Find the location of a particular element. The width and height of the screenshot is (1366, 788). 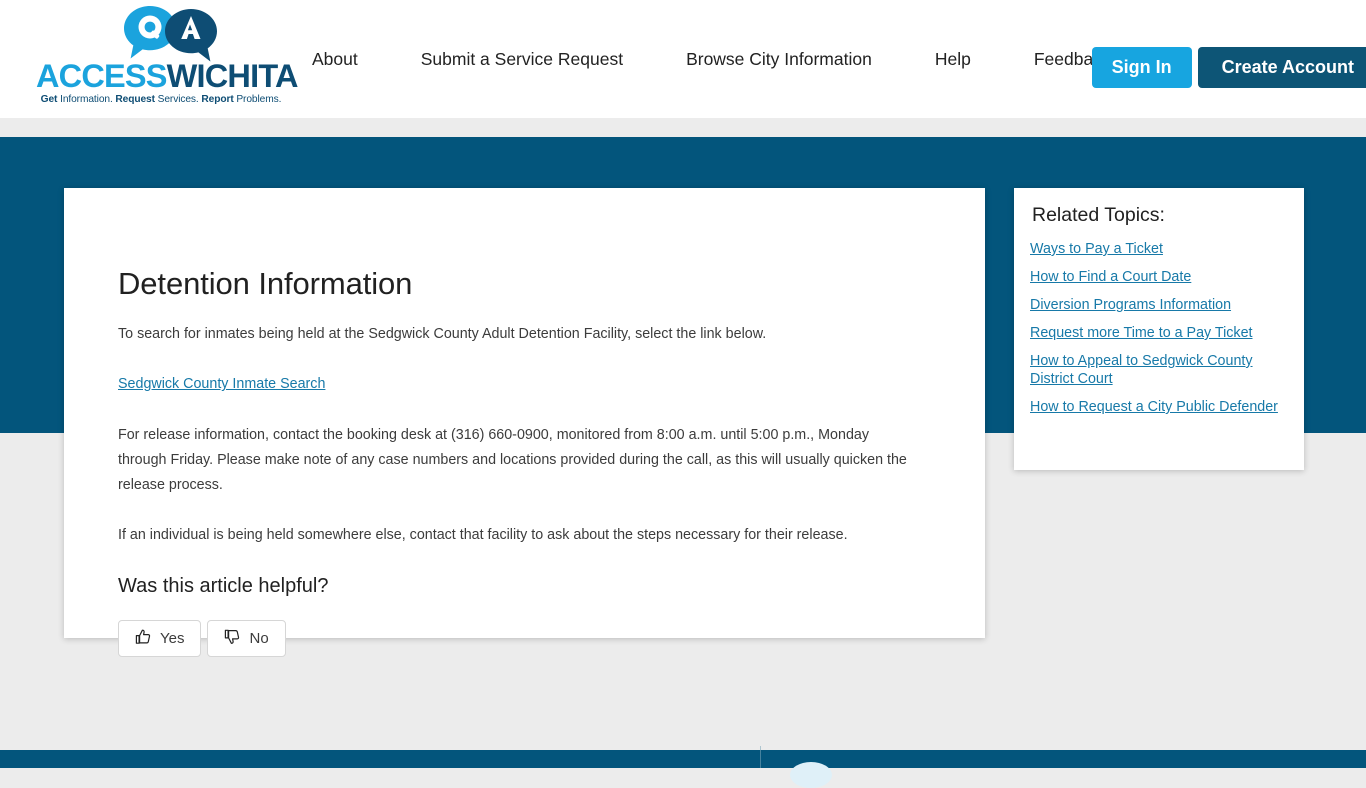

nav-item-label: About is located at coordinates (335, 58).